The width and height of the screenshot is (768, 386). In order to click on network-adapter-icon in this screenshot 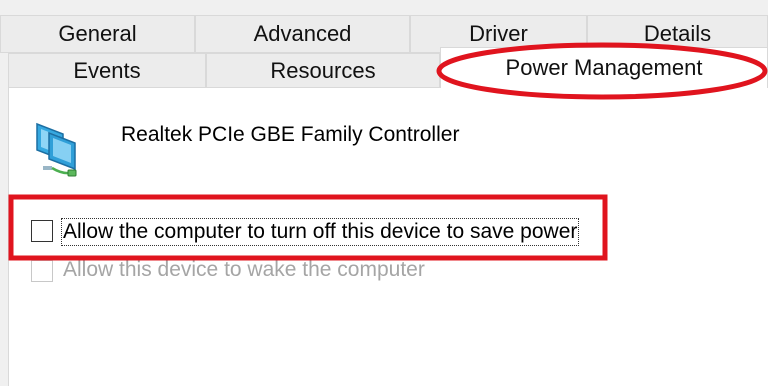, I will do `click(59, 152)`.